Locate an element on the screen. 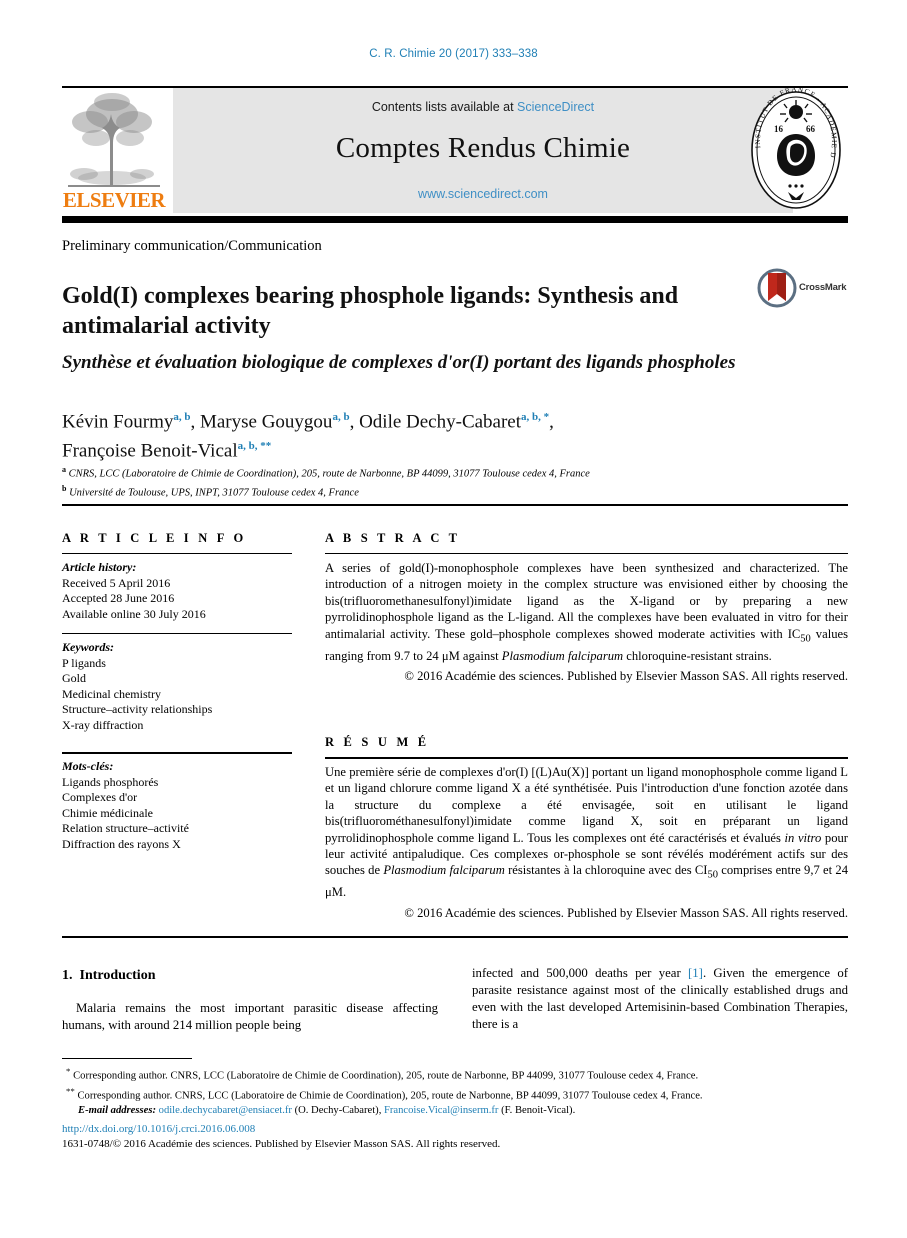 The width and height of the screenshot is (907, 1238). article-history-label: Article history: is located at coordinates (99, 567).